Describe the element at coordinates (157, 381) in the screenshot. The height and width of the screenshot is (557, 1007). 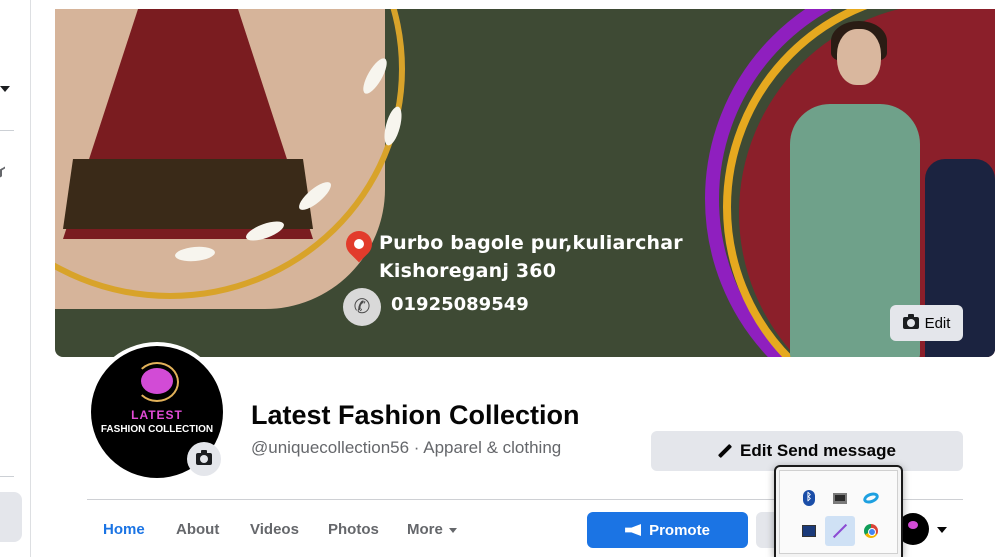
I see `logo-rose-icon` at that location.